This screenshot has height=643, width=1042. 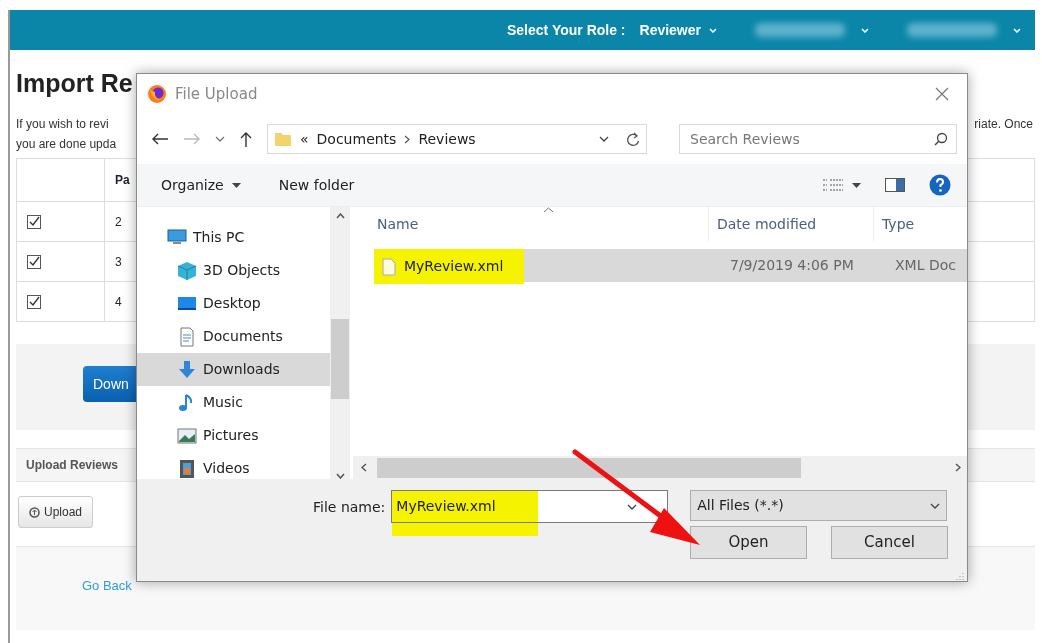 I want to click on open-button: Open, so click(x=748, y=542).